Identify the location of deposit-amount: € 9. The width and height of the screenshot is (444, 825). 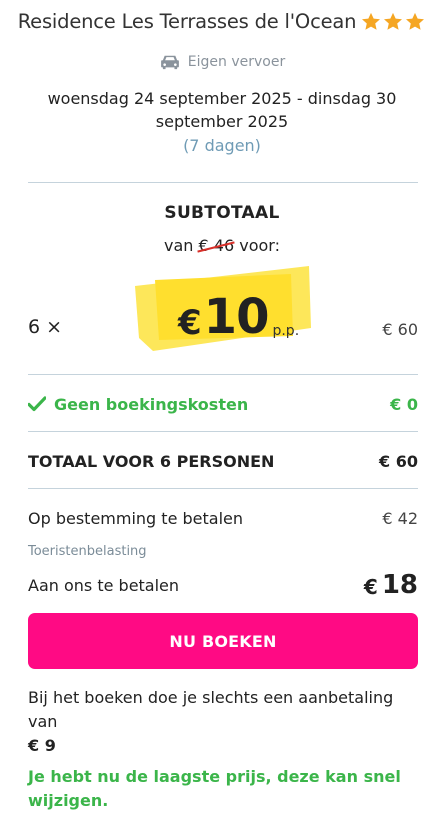
(42, 745).